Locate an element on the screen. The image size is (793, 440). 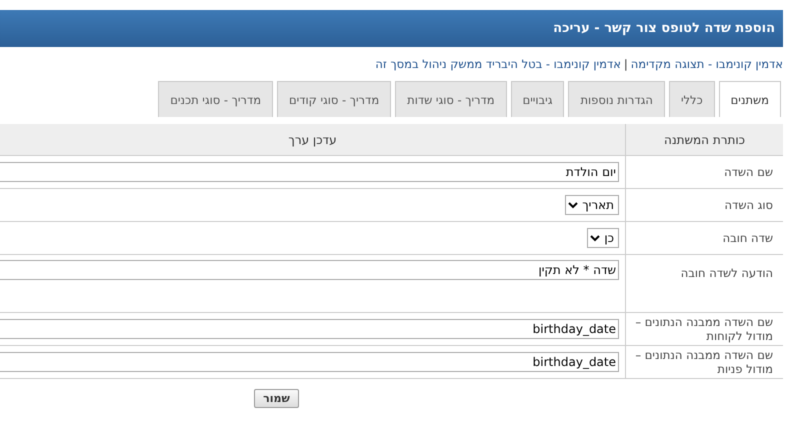
tab: משתנים is located at coordinates (749, 99).